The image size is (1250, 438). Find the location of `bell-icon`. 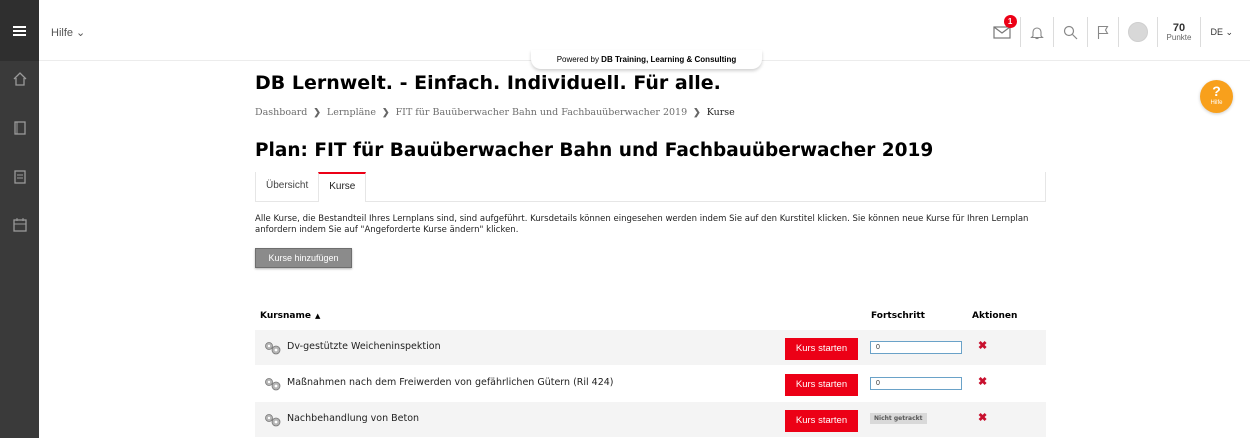

bell-icon is located at coordinates (1036, 32).